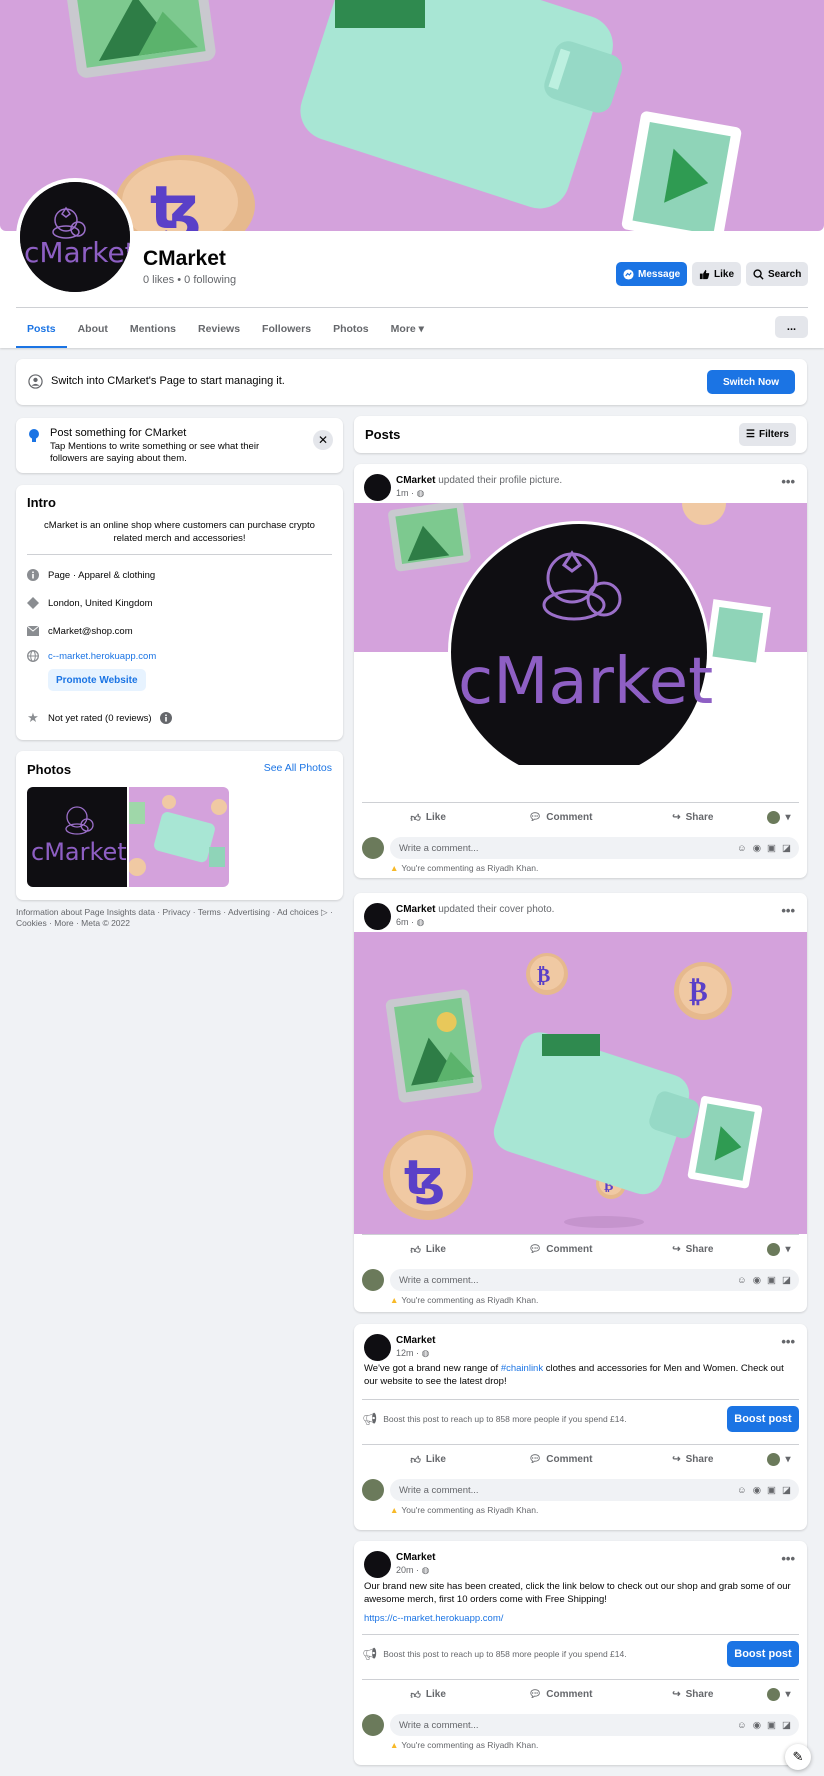 The image size is (824, 1776). I want to click on switch-now-button: Switch Now, so click(751, 382).